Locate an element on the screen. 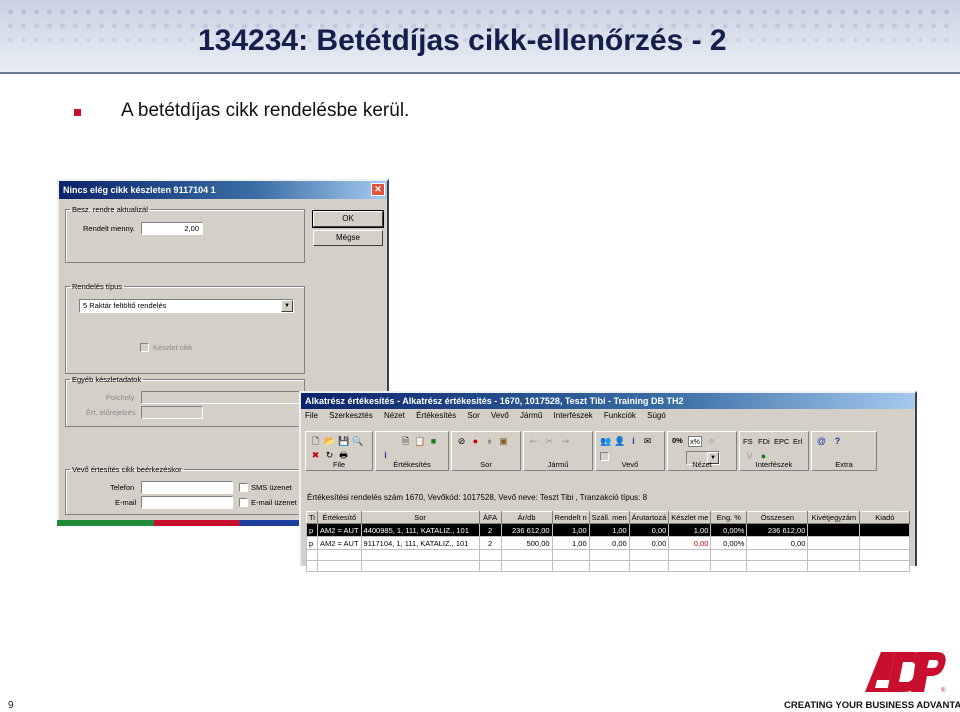 Image resolution: width=960 pixels, height=712 pixels. toolbar-group-vehicle-label: Jármű is located at coordinates (558, 464).